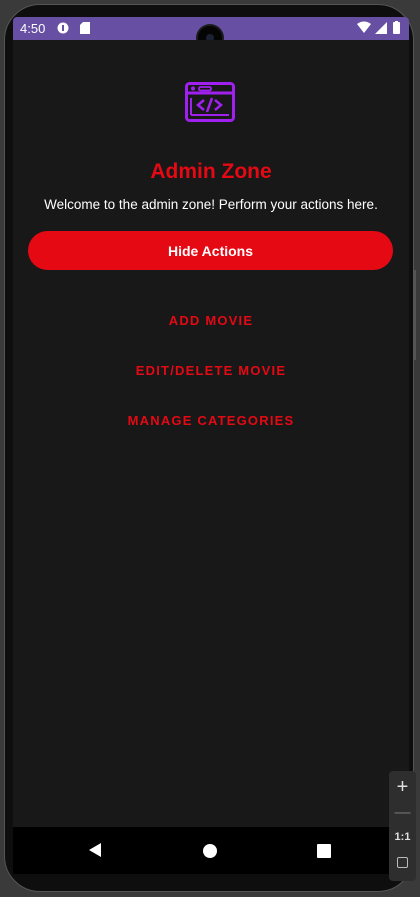  I want to click on device-side-button, so click(414, 315).